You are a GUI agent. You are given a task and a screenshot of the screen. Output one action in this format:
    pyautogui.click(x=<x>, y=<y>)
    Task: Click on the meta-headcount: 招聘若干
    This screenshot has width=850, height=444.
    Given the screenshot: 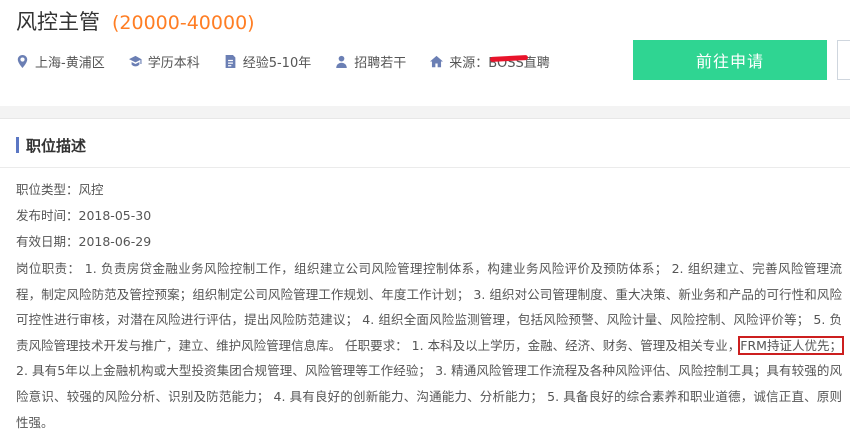 What is the action you would take?
    pyautogui.click(x=370, y=61)
    